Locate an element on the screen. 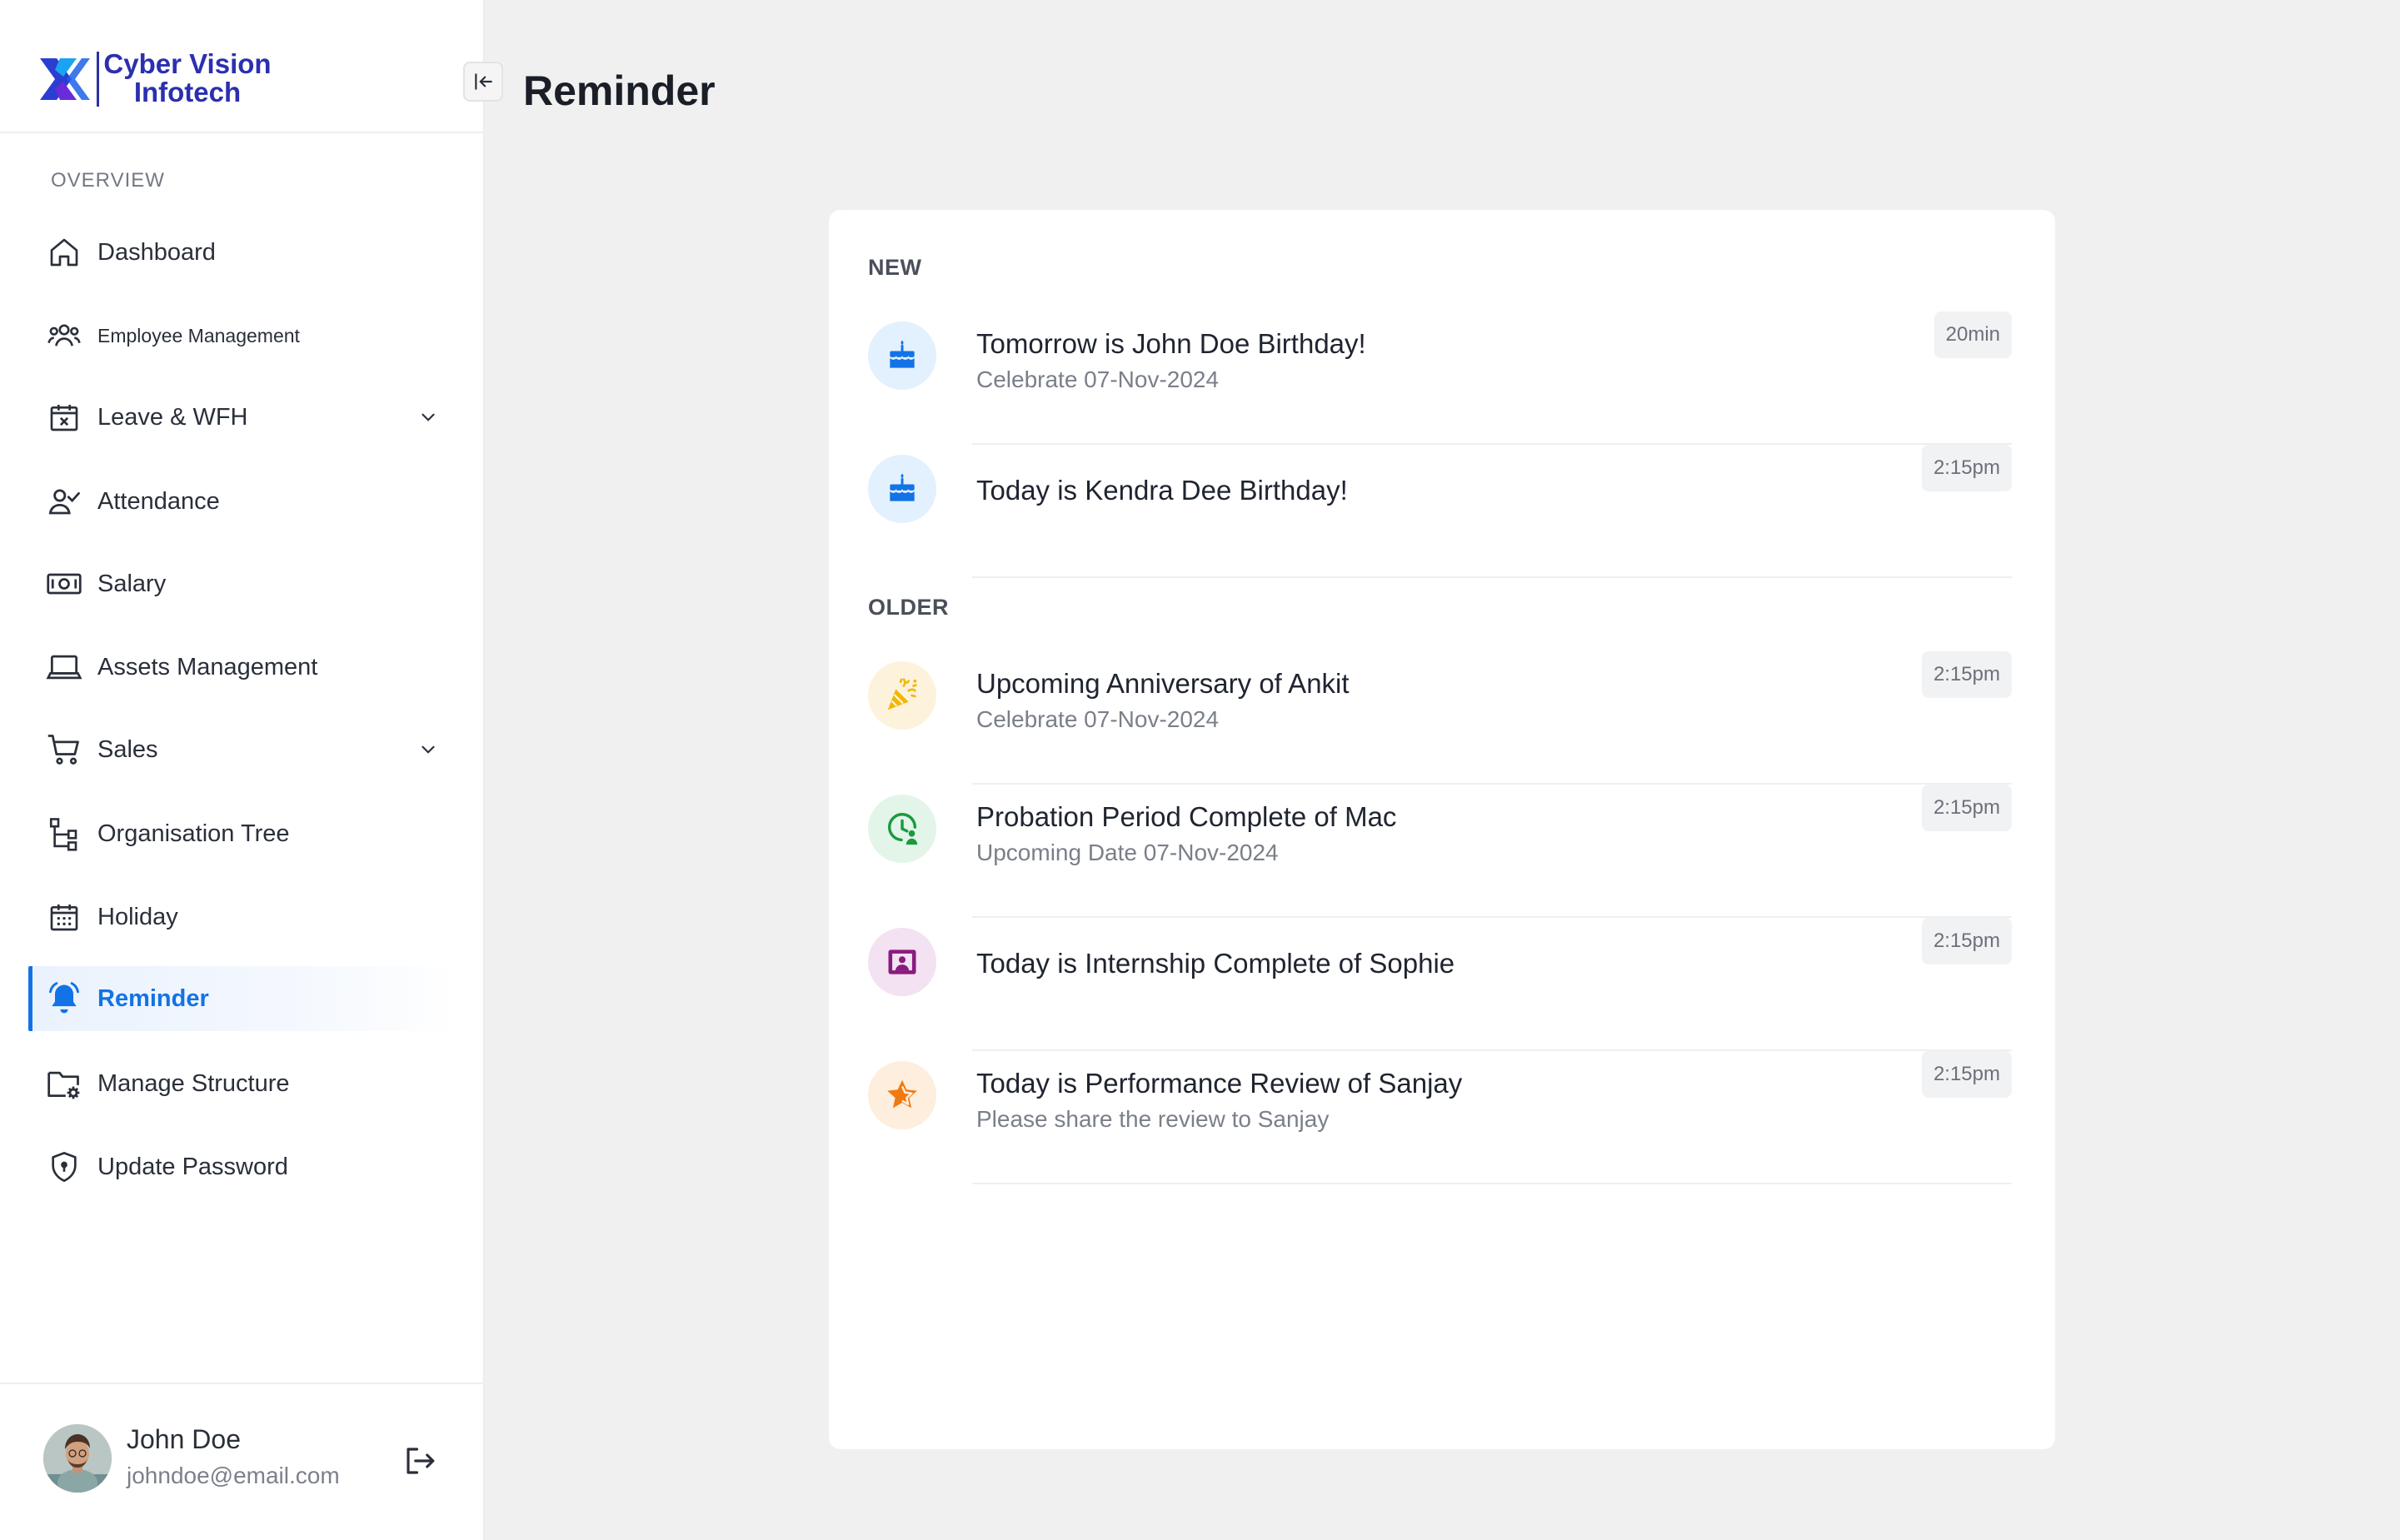 The image size is (2400, 1540). reminder-title: Probation Period Complete of Mac is located at coordinates (1186, 816).